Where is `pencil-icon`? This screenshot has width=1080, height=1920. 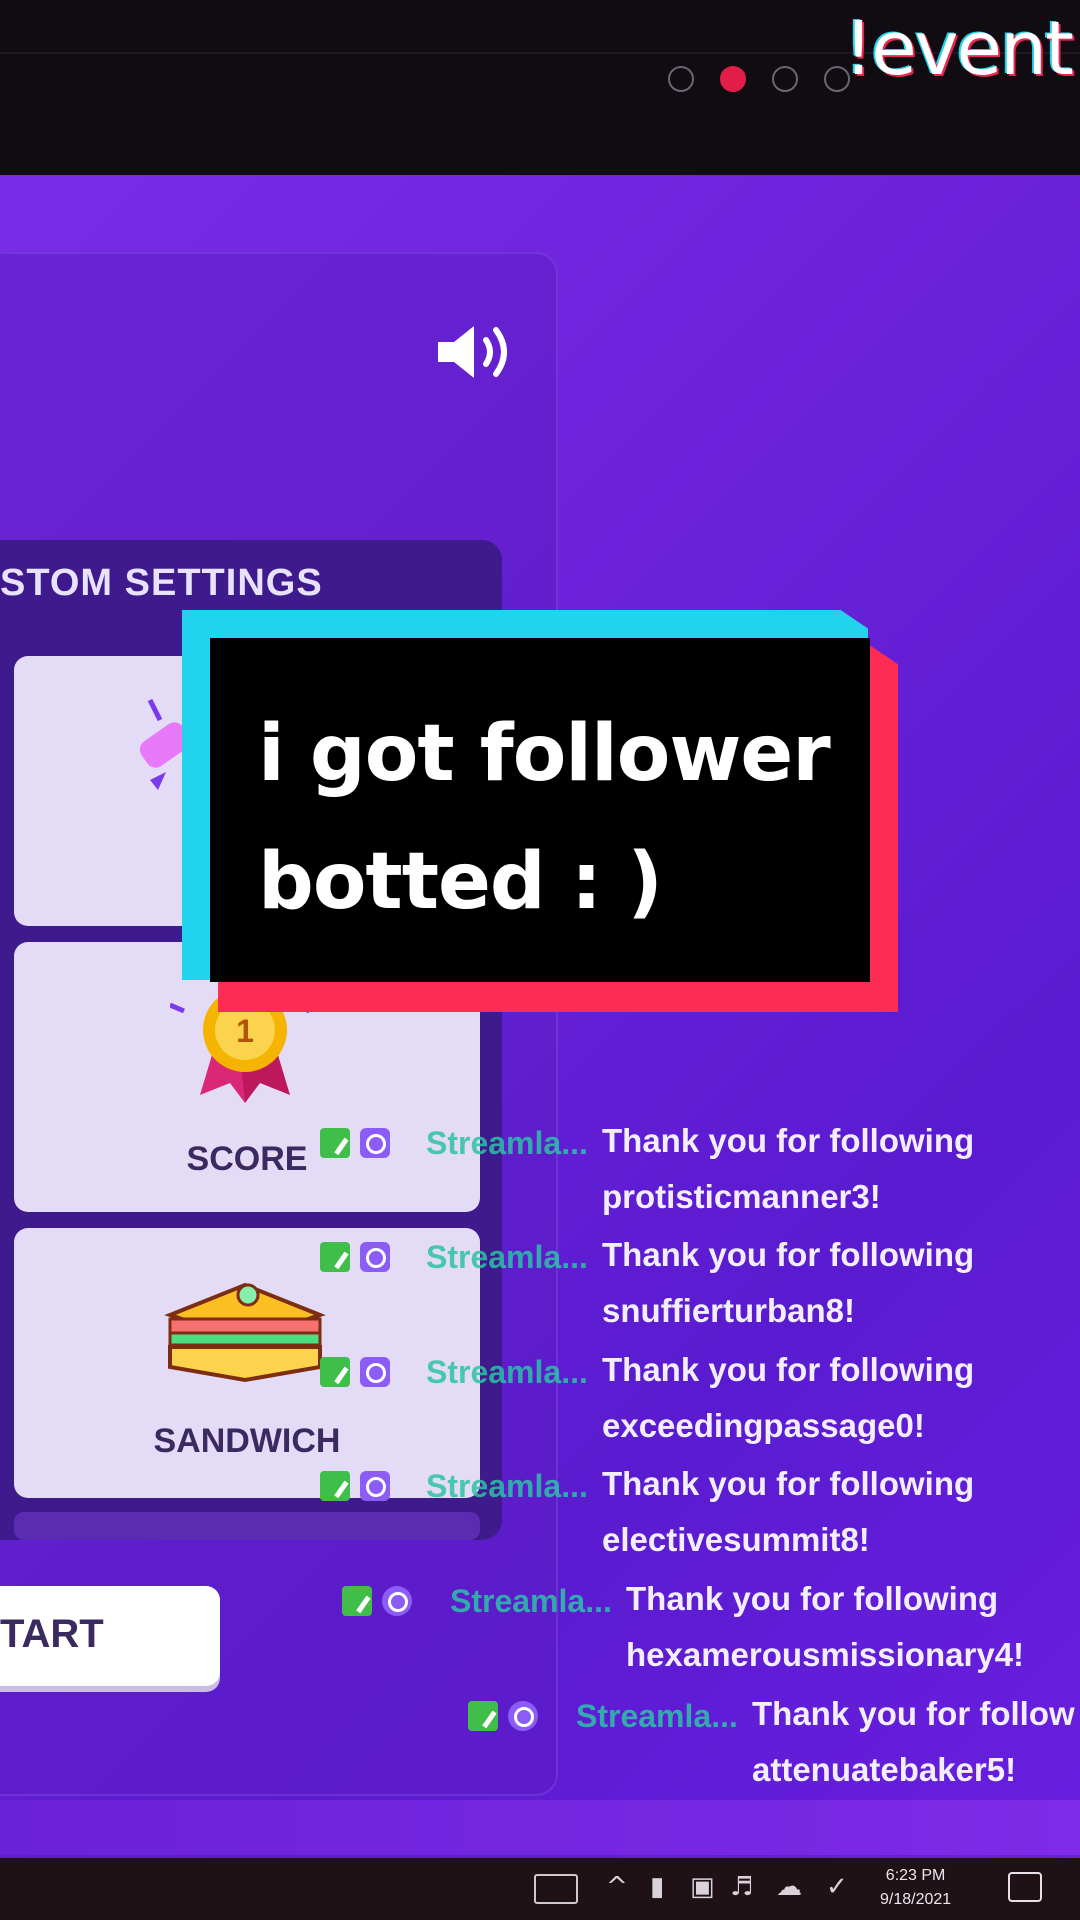
pencil-icon is located at coordinates (164, 744).